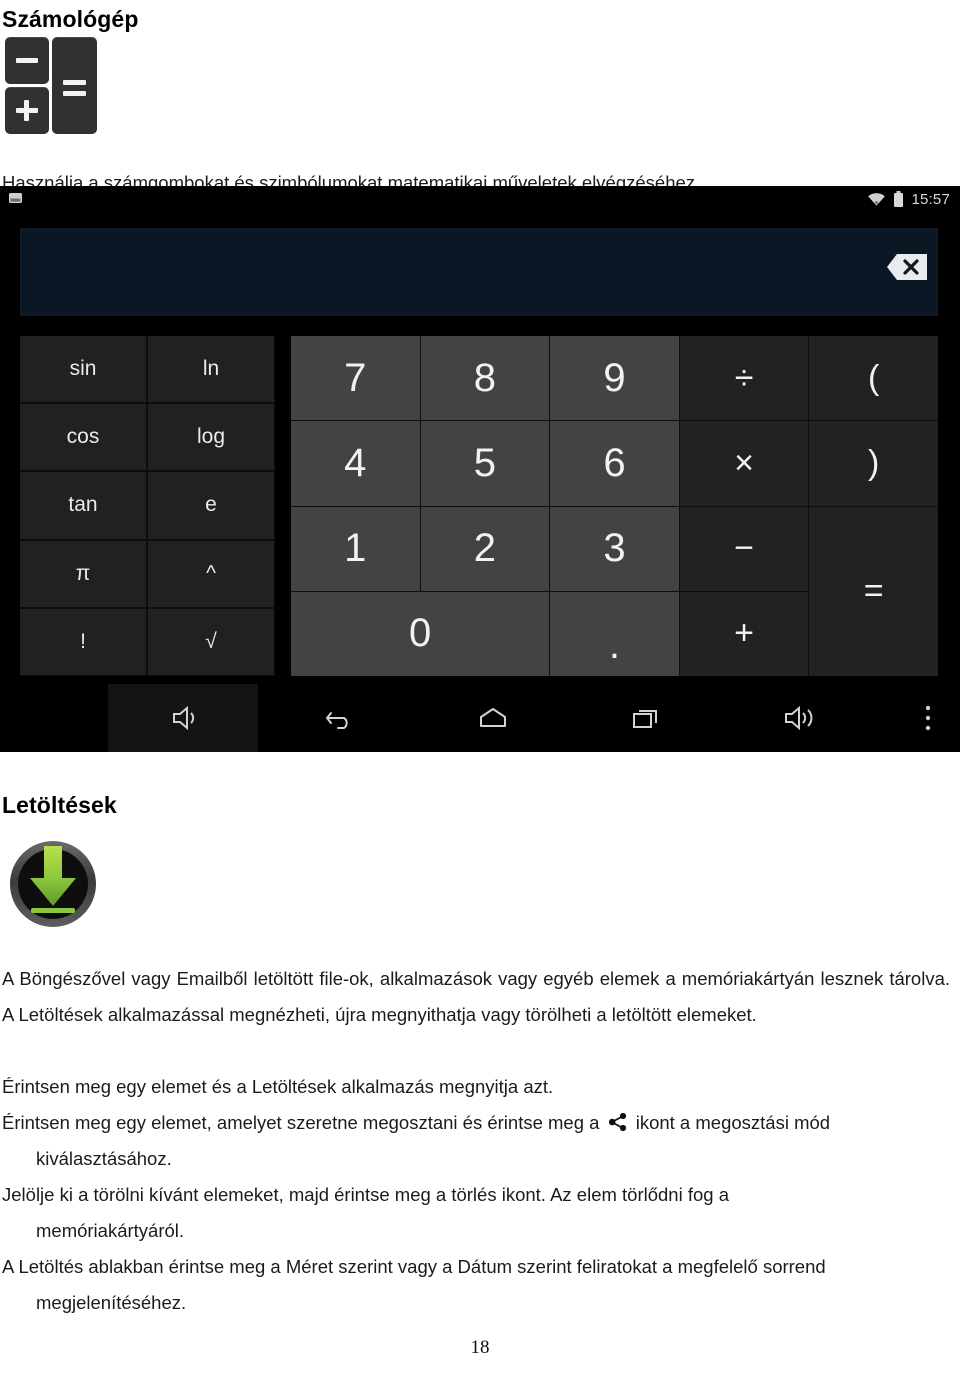 The height and width of the screenshot is (1382, 960). What do you see at coordinates (83, 574) in the screenshot?
I see `key-pi: π` at bounding box center [83, 574].